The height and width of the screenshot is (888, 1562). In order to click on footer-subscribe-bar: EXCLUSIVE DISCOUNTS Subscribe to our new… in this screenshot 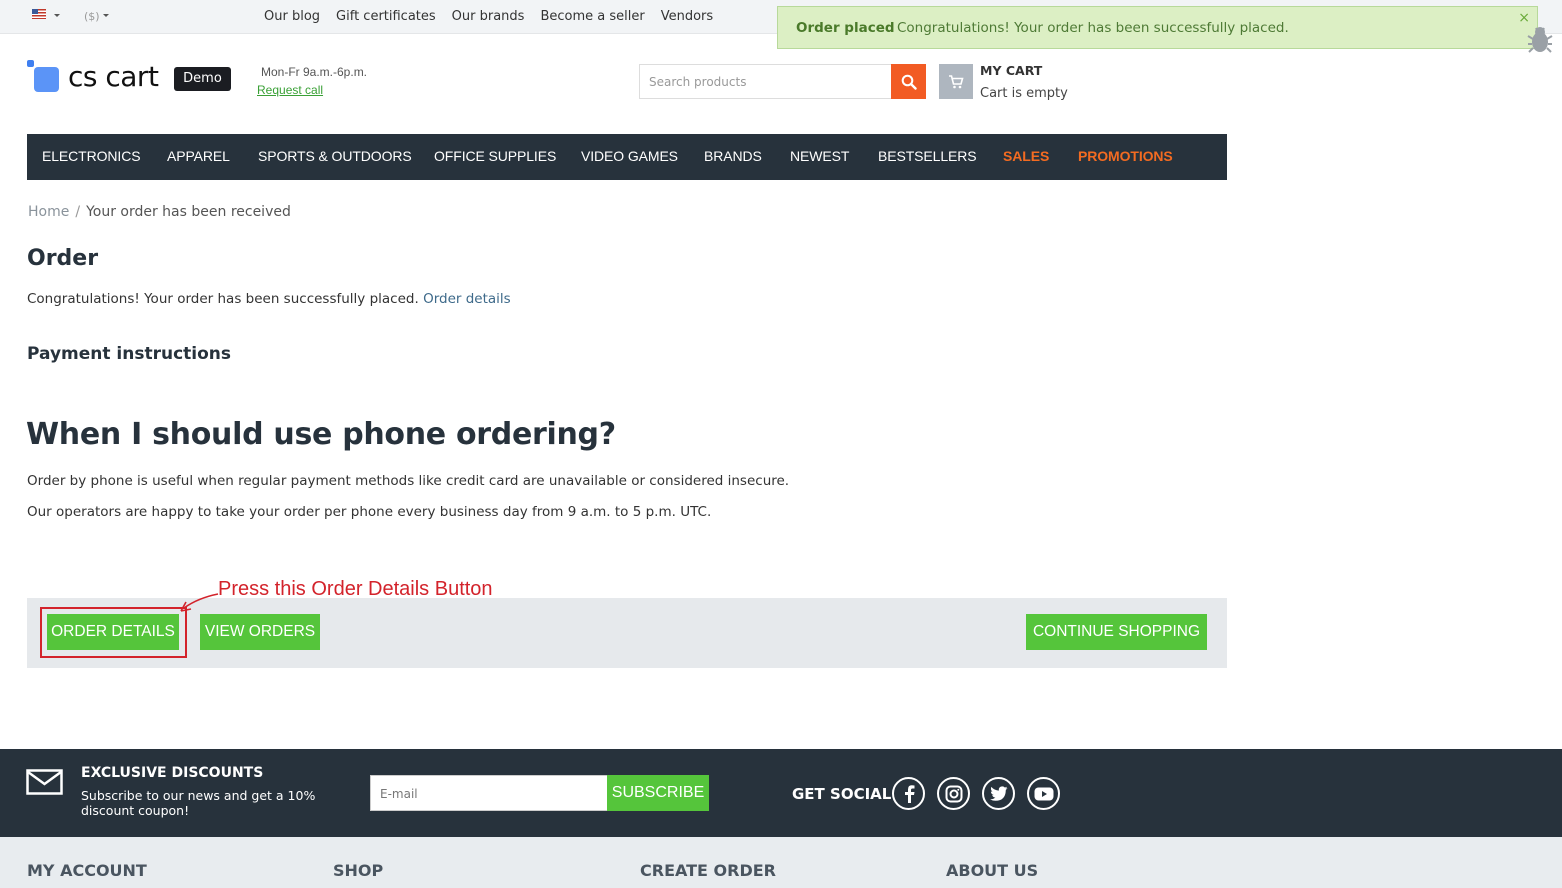, I will do `click(781, 793)`.